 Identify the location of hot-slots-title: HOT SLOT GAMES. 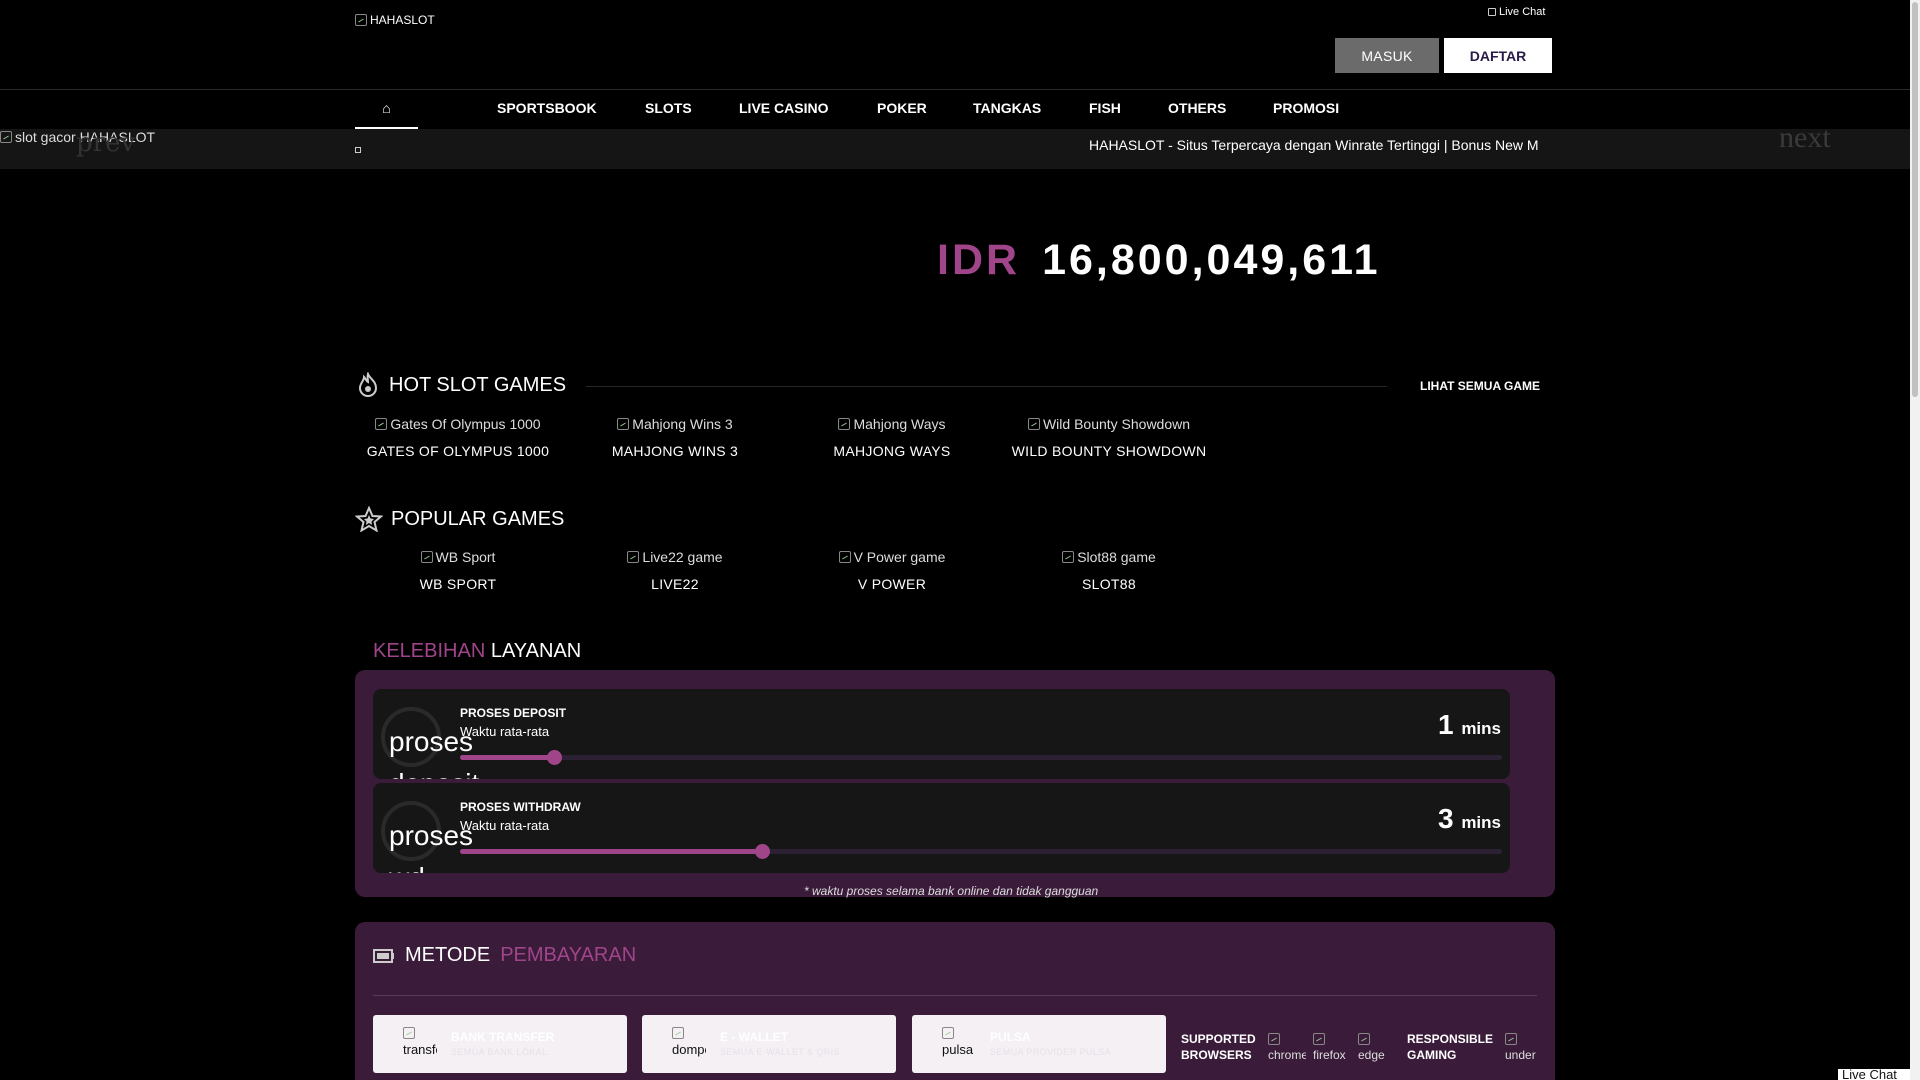
(478, 384).